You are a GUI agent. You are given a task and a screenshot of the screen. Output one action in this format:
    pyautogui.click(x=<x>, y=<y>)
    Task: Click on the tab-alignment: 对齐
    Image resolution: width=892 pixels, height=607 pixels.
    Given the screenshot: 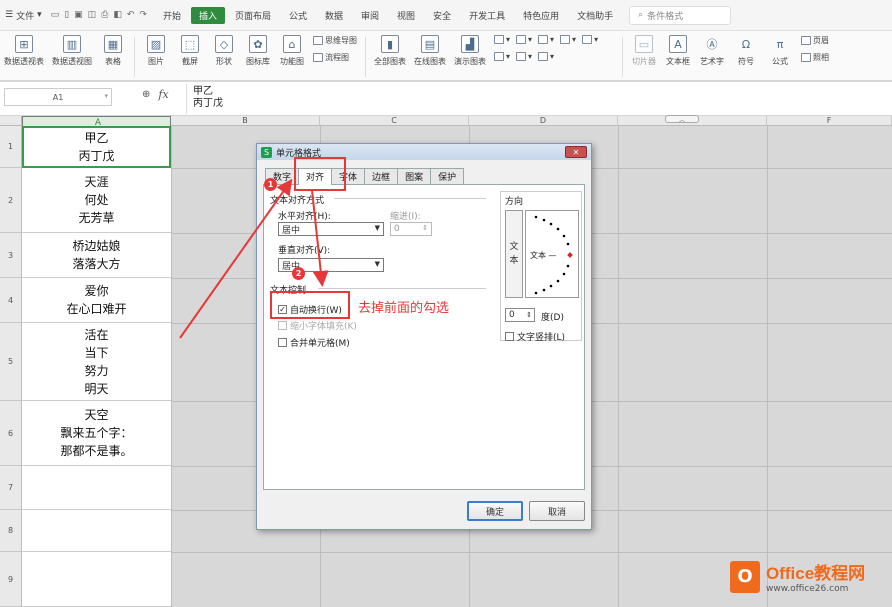 What is the action you would take?
    pyautogui.click(x=315, y=176)
    